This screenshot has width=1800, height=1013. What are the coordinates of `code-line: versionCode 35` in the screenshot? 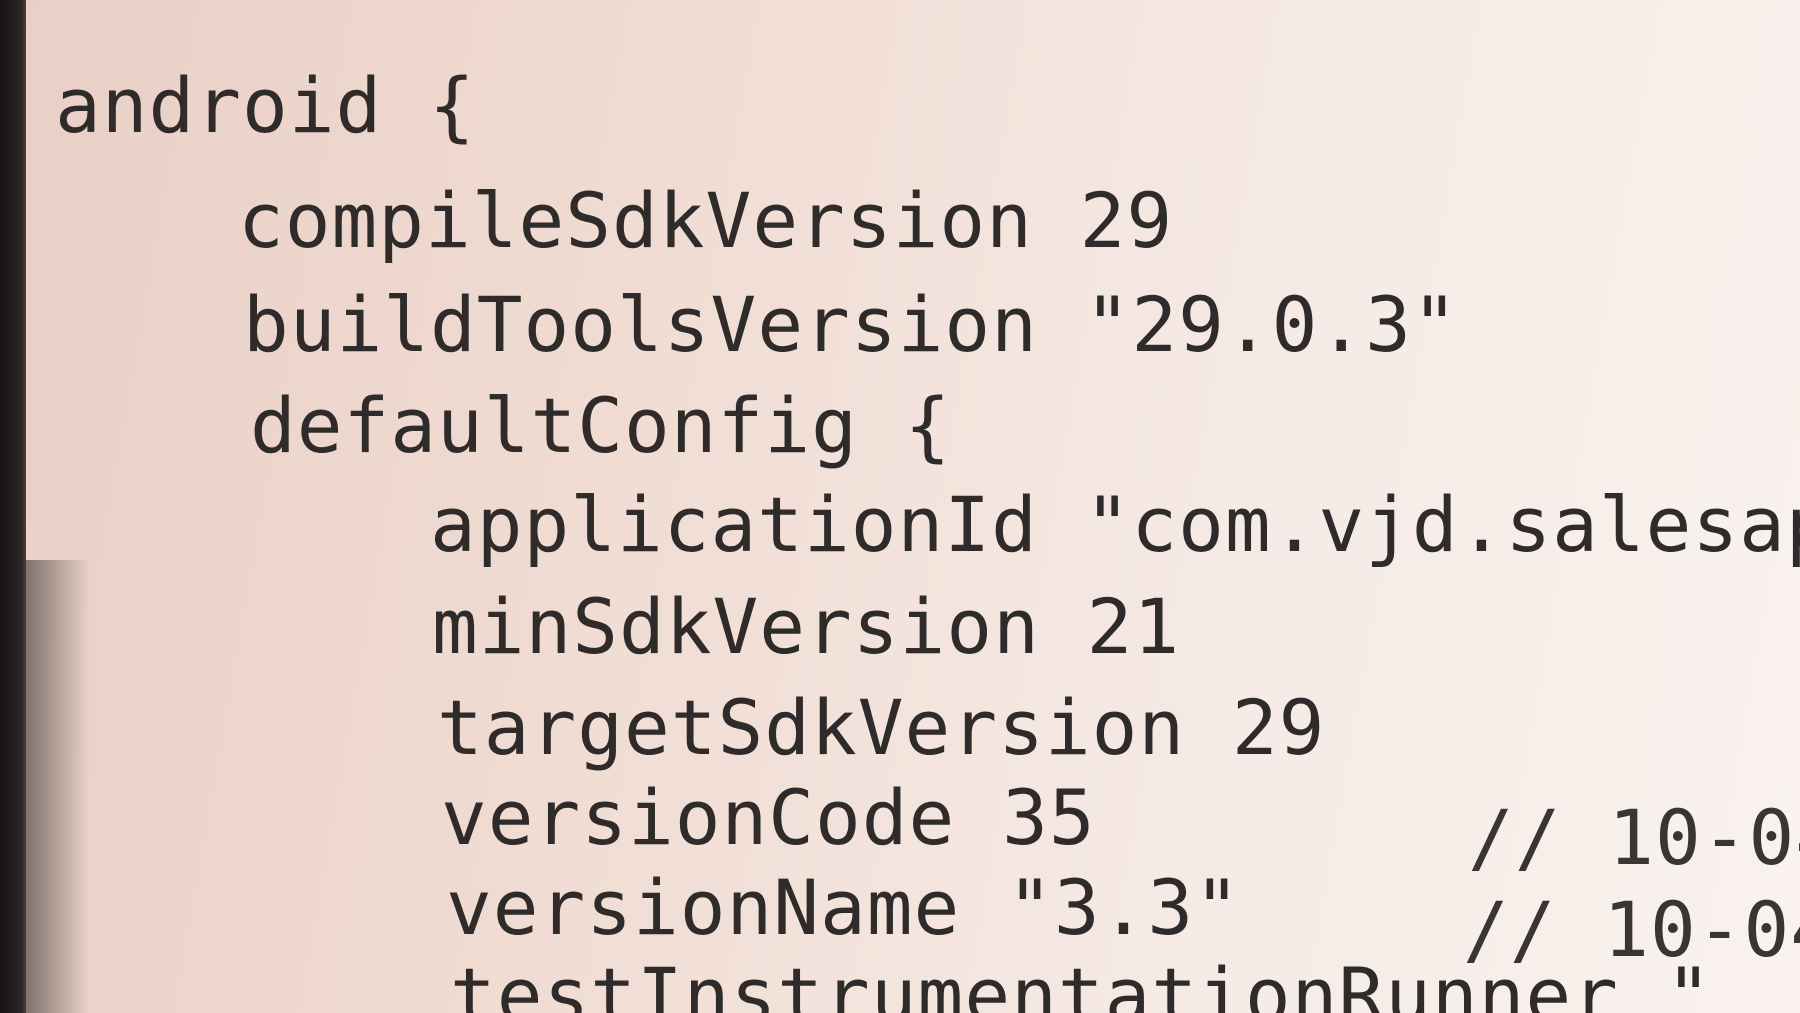 It's located at (768, 817).